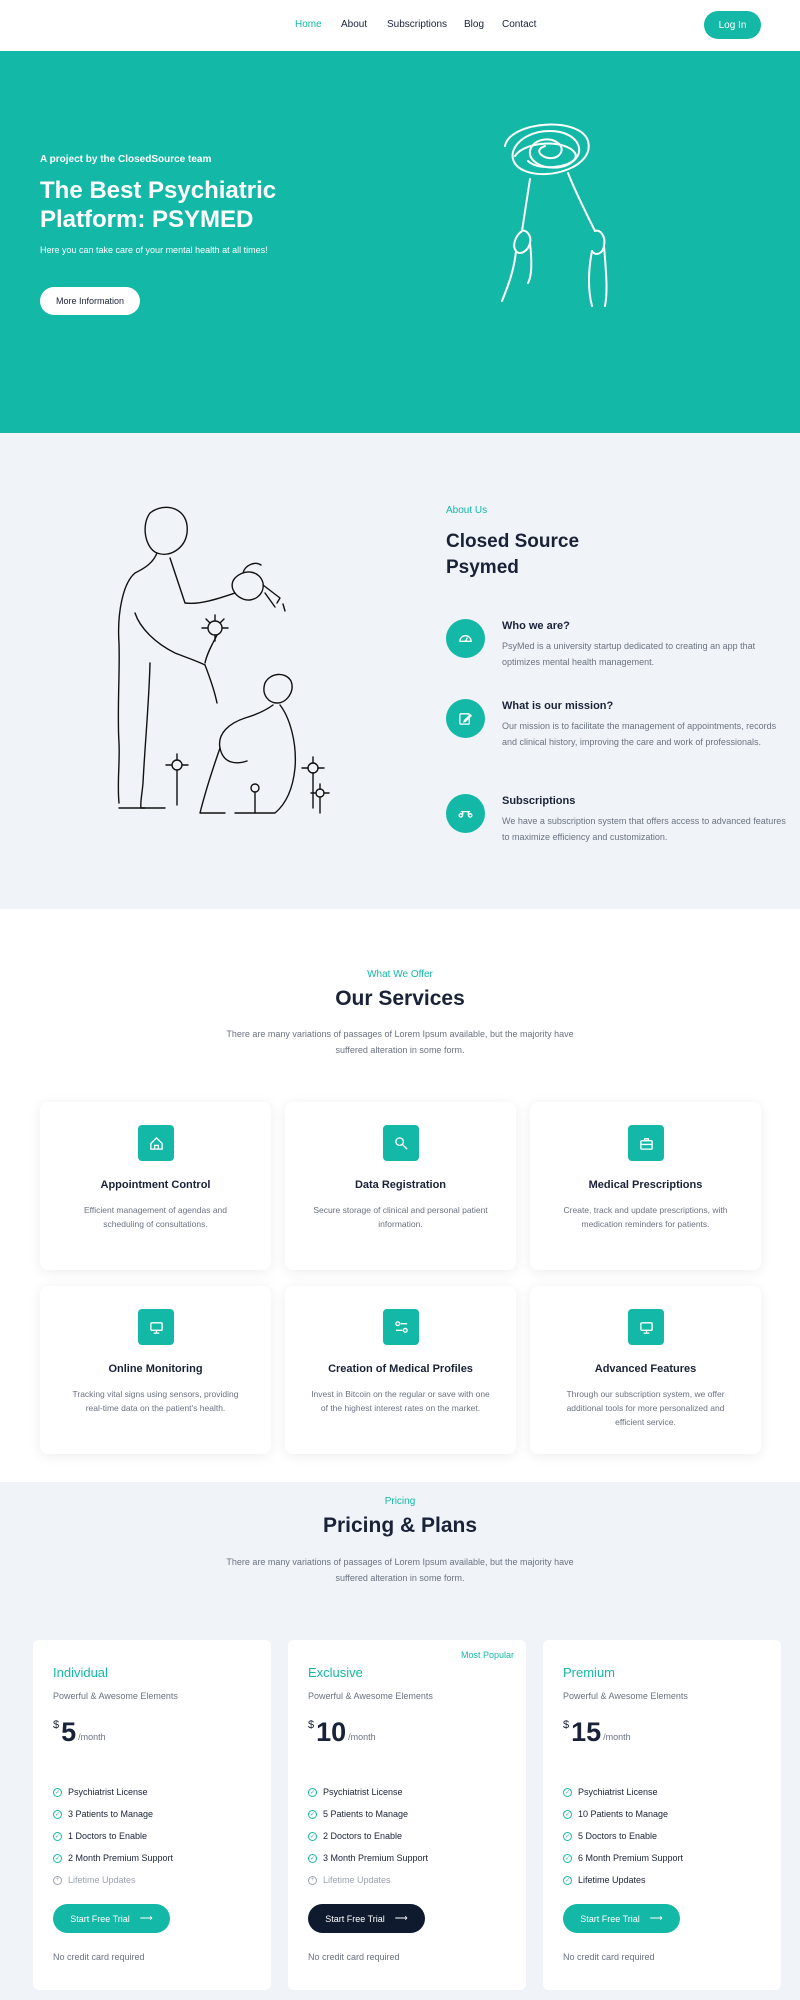 The width and height of the screenshot is (800, 2000). I want to click on plan-feature: ✓ Lifetime Updates, so click(623, 1880).